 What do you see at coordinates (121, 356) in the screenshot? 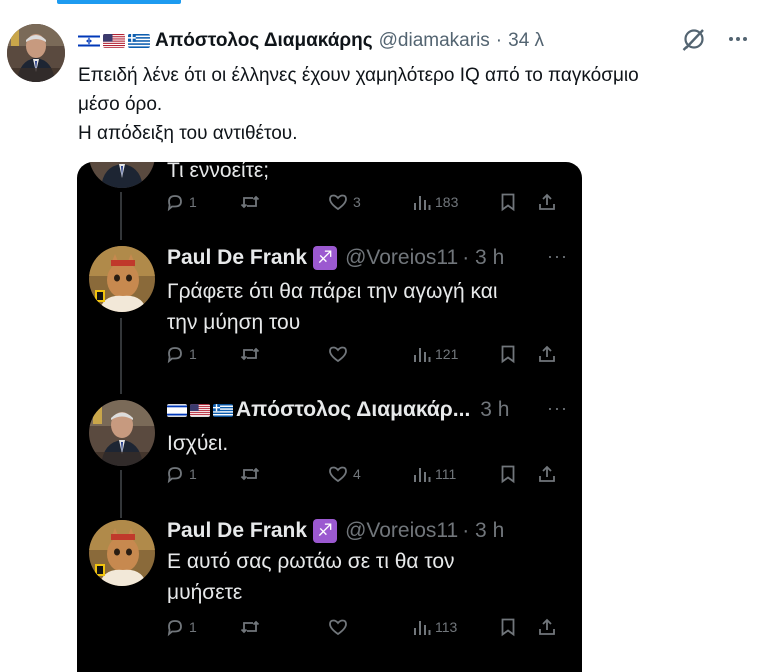
I see `thread-line` at bounding box center [121, 356].